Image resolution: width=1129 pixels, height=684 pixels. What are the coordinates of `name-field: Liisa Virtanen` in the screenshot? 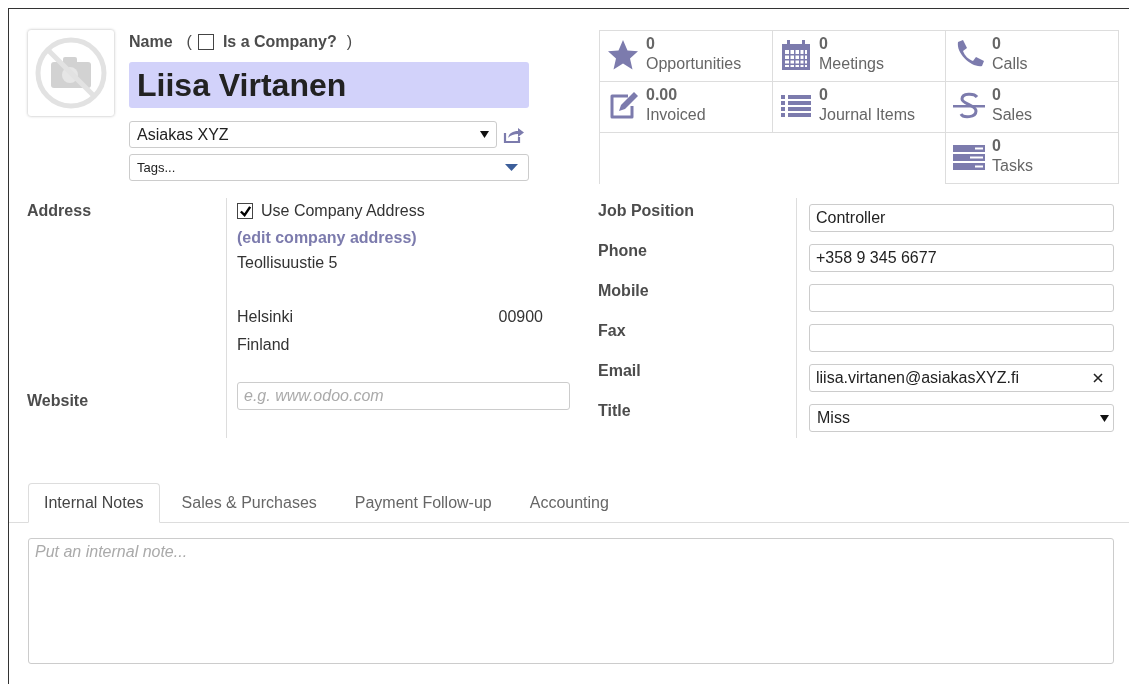 It's located at (329, 85).